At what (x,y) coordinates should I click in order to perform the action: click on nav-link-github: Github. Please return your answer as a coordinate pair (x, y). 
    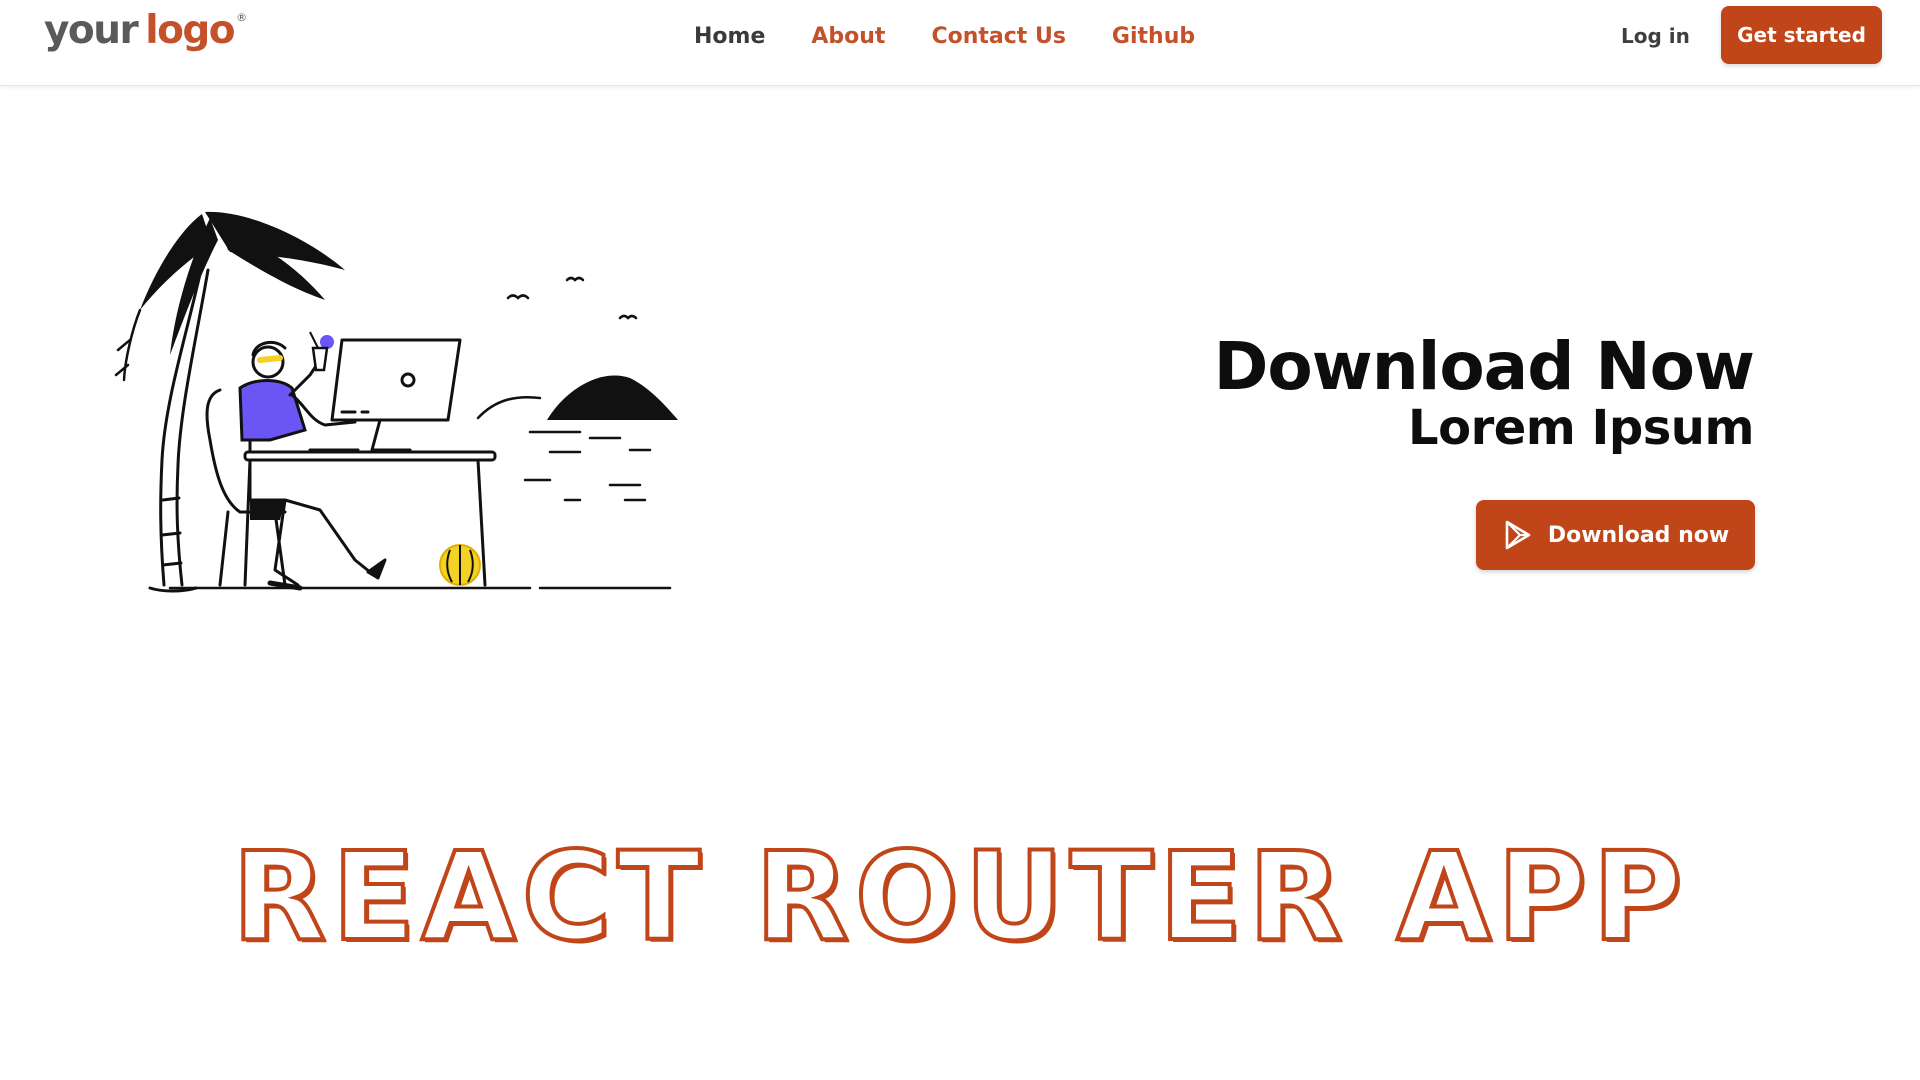
    Looking at the image, I should click on (1153, 36).